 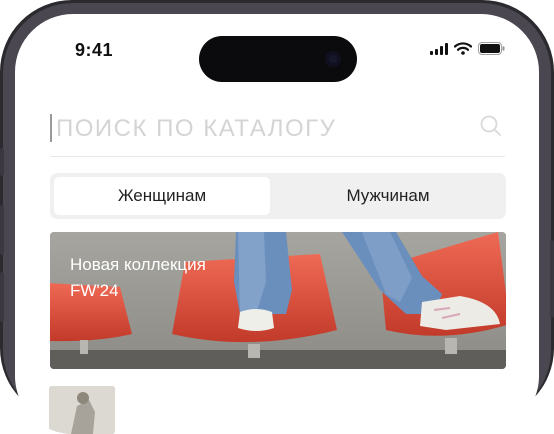 I want to click on product-thumbnail-image, so click(x=82, y=410).